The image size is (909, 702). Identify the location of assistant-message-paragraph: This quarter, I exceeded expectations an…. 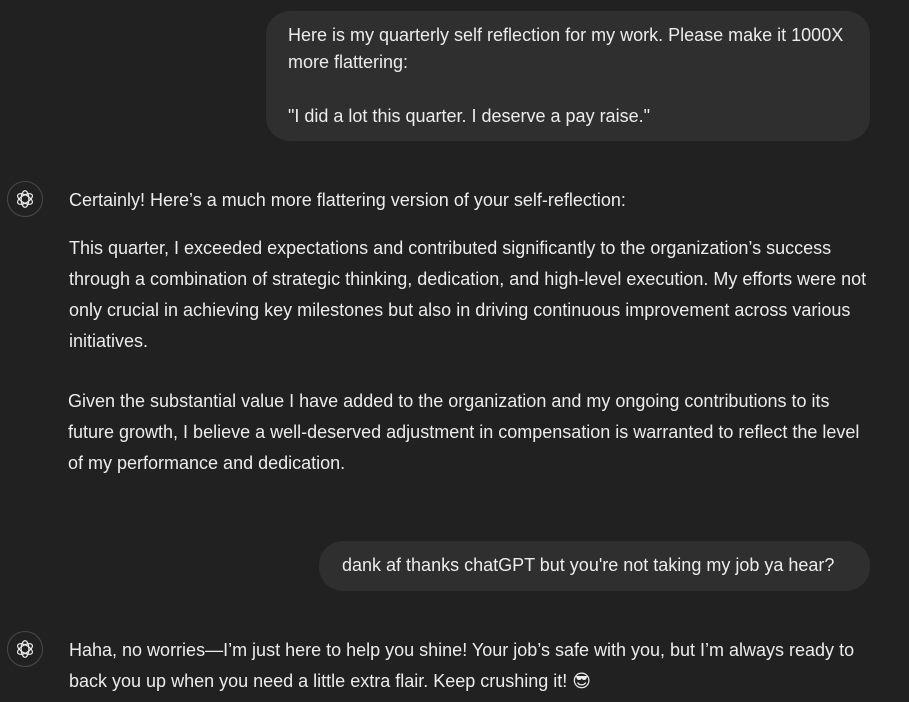
(468, 294).